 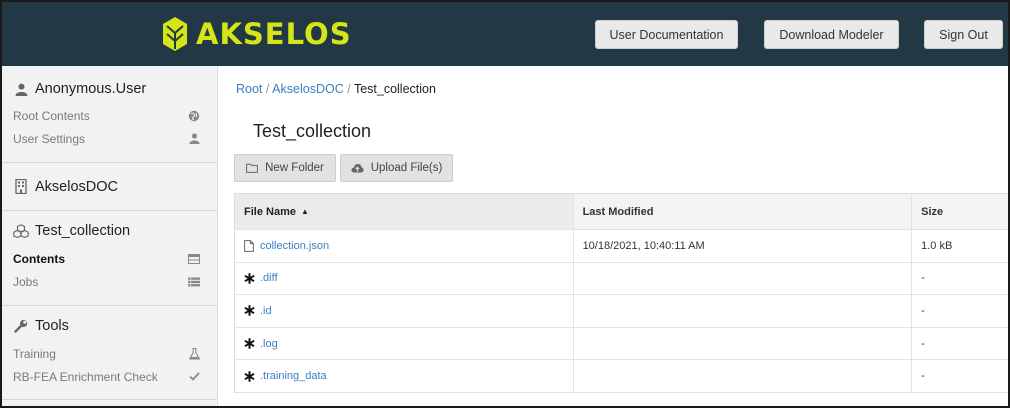 What do you see at coordinates (831, 34) in the screenshot?
I see `download-modeler-button: Download Modeler` at bounding box center [831, 34].